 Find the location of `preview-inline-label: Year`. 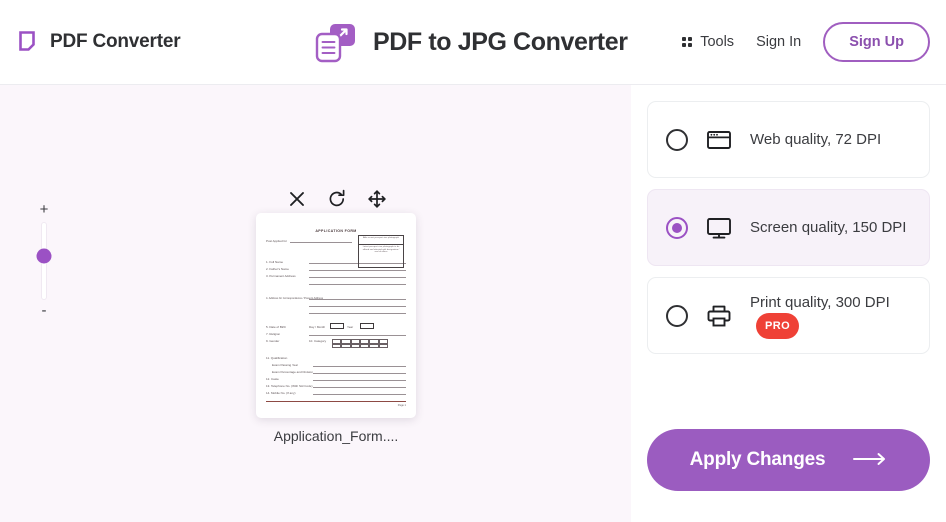

preview-inline-label: Year is located at coordinates (350, 327).